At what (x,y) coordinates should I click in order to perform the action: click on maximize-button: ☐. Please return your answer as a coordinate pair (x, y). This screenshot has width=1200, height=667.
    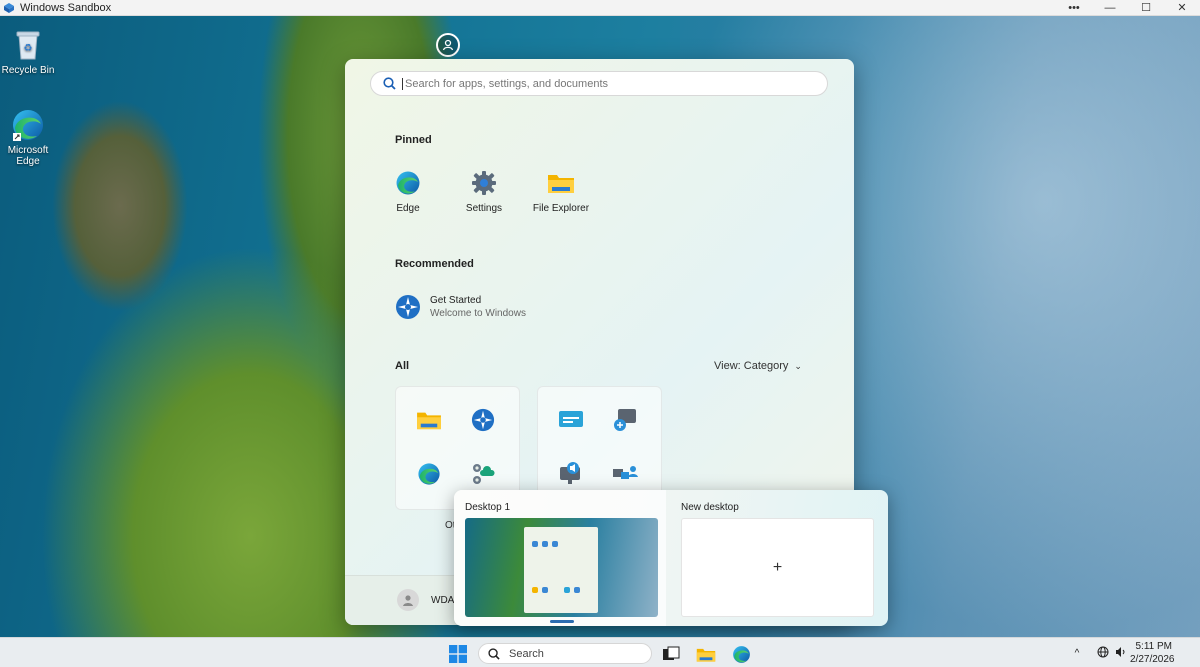
    Looking at the image, I should click on (1146, 8).